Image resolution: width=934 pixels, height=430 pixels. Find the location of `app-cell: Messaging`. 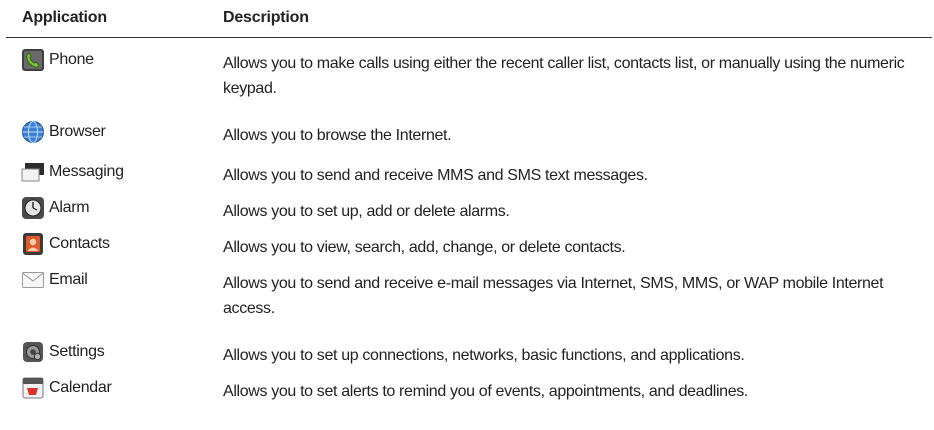

app-cell: Messaging is located at coordinates (72, 172).